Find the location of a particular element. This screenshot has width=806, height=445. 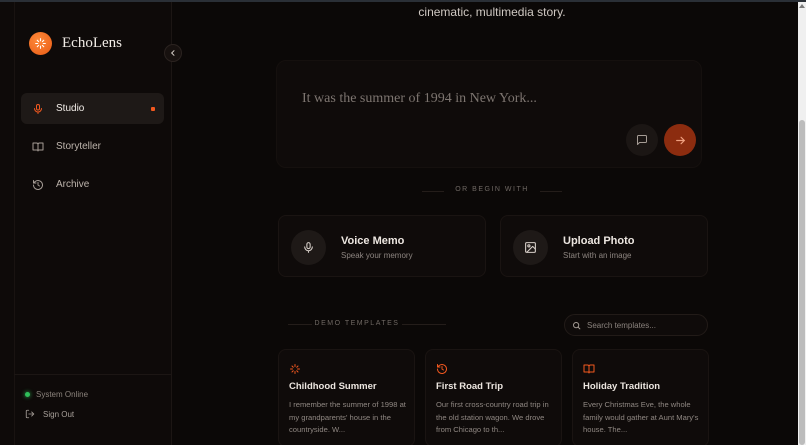

voice-memo-title: Voice Memo is located at coordinates (373, 241).